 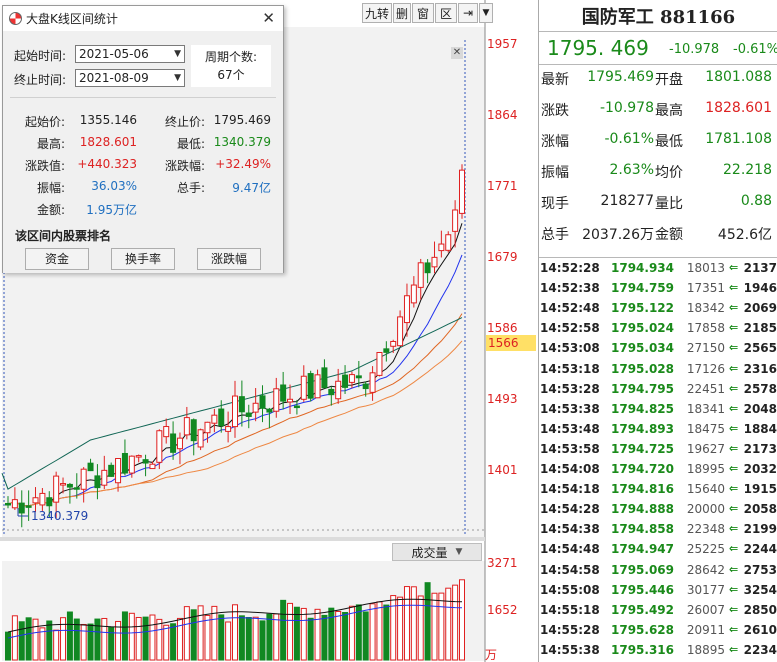 What do you see at coordinates (570, 469) in the screenshot?
I see `tick-time: 14:54:08` at bounding box center [570, 469].